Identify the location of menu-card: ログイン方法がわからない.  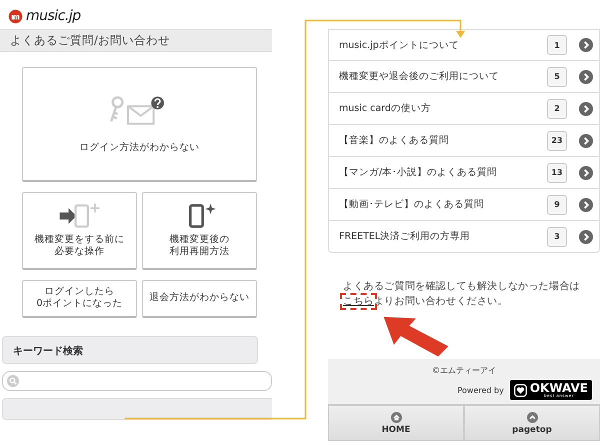
(139, 124).